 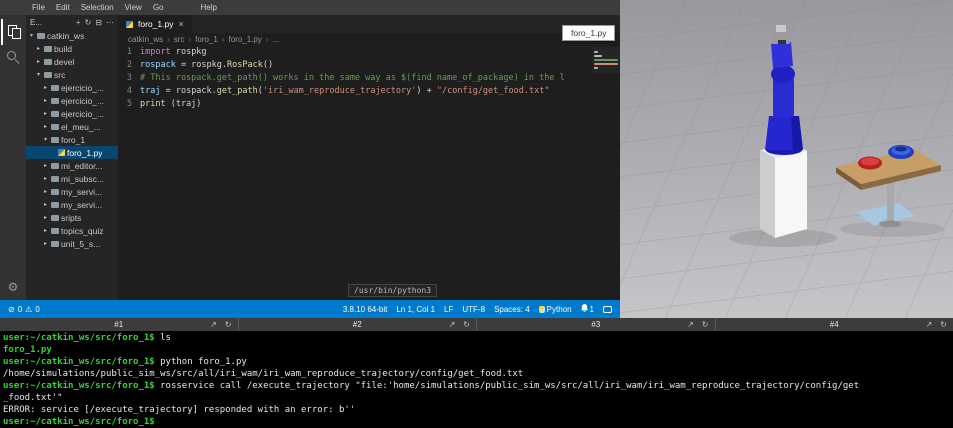 I want to click on terminal-tab-3: #3 ↗ ↻, so click(x=596, y=324).